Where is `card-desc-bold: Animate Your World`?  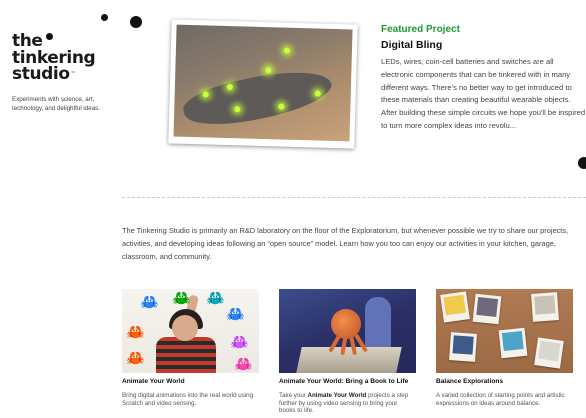 card-desc-bold: Animate Your World is located at coordinates (337, 395).